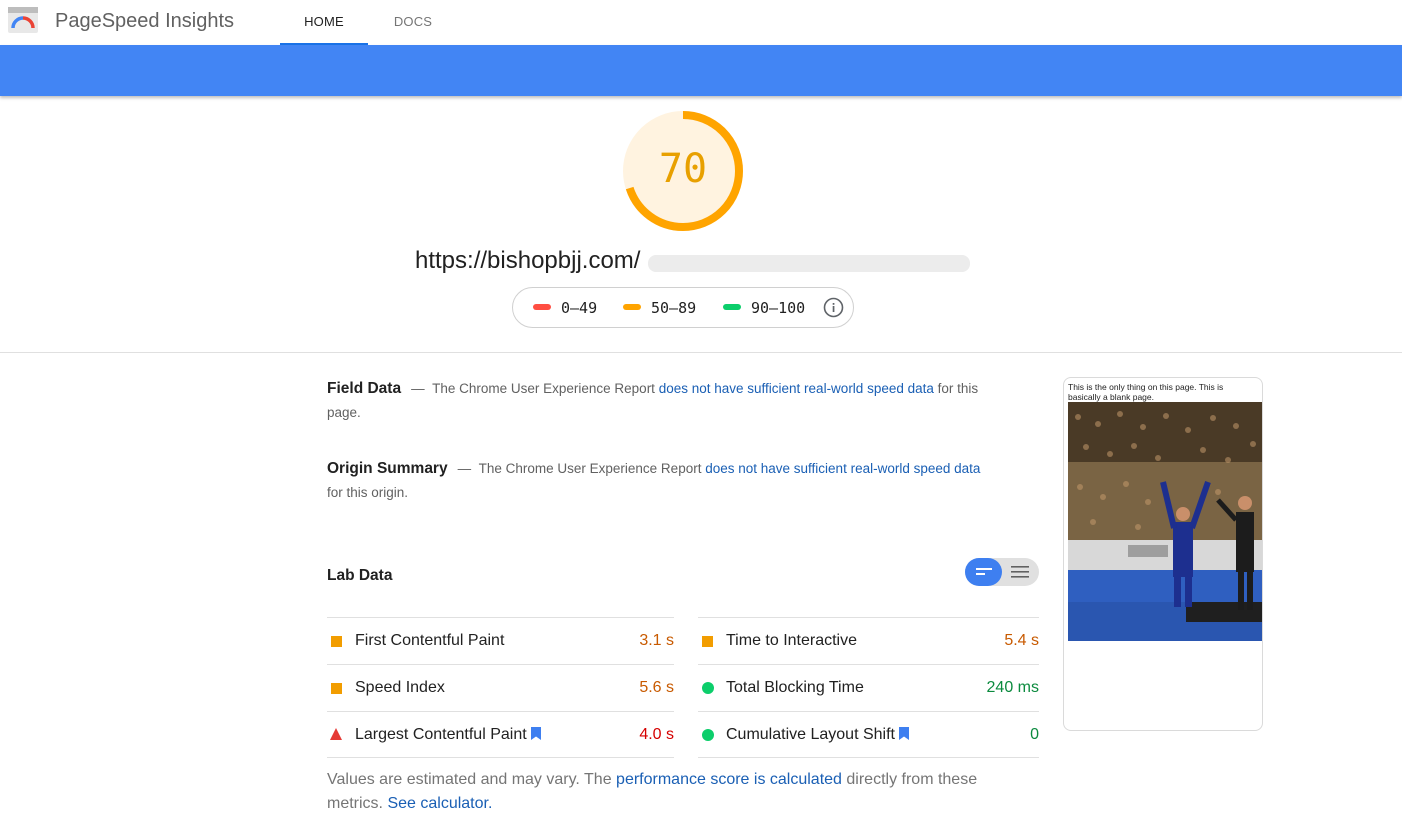 This screenshot has height=825, width=1402. What do you see at coordinates (701, 70) in the screenshot?
I see `header-band` at bounding box center [701, 70].